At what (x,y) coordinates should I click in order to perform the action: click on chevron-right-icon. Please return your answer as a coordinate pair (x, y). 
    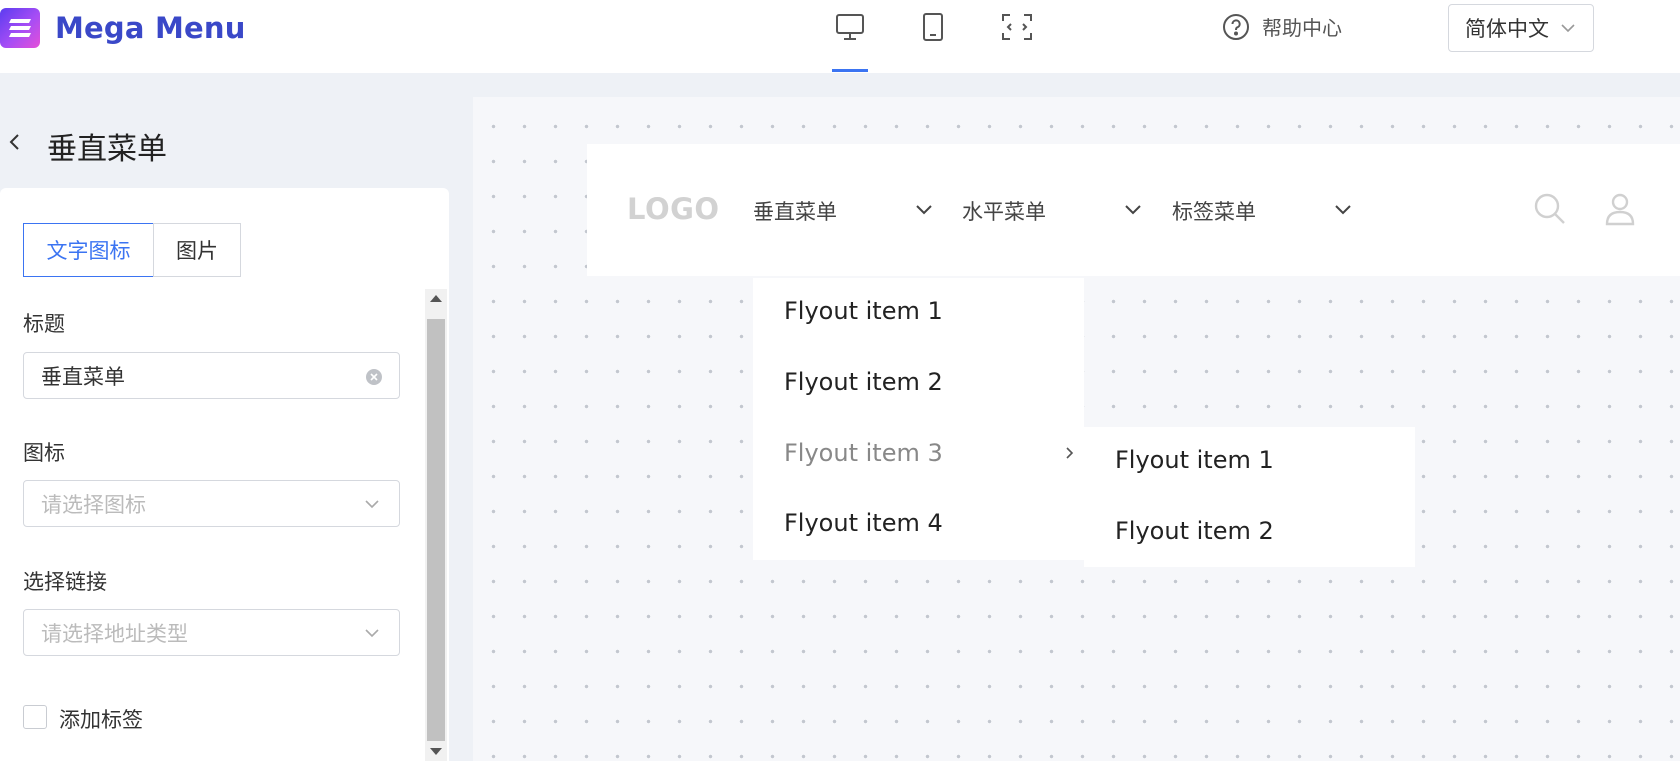
    Looking at the image, I should click on (1070, 453).